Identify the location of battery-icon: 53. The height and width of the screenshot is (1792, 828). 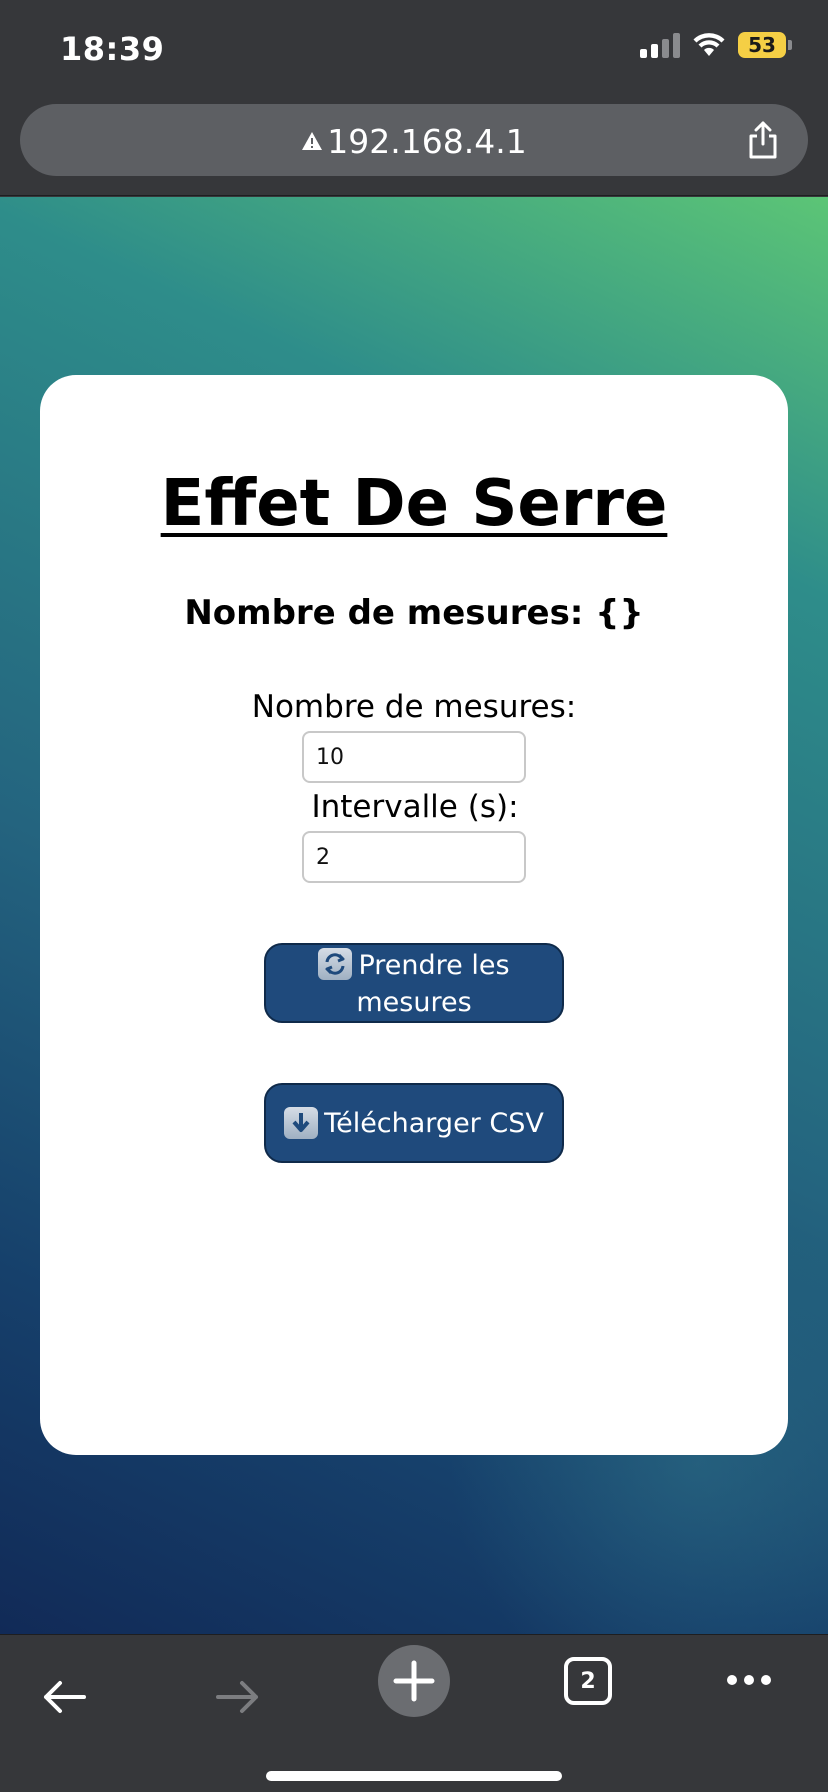
(765, 45).